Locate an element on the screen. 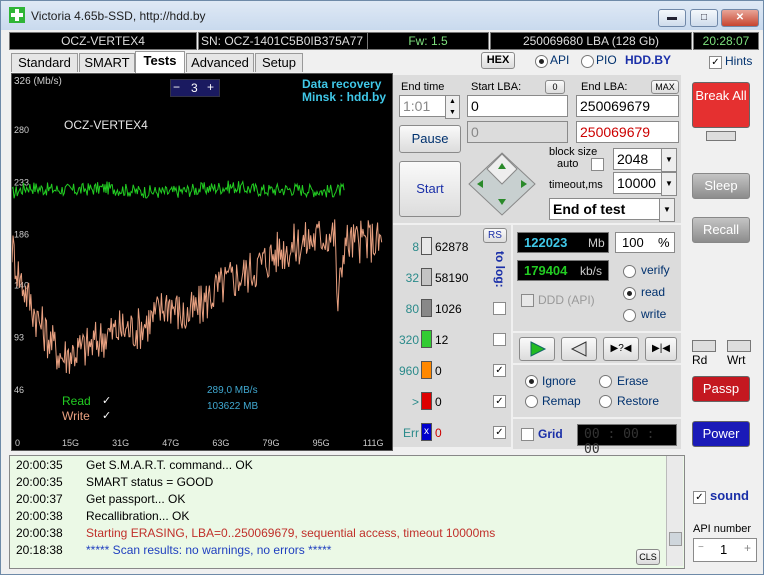 This screenshot has height=575, width=764. counter-plus-button: + is located at coordinates (210, 87).